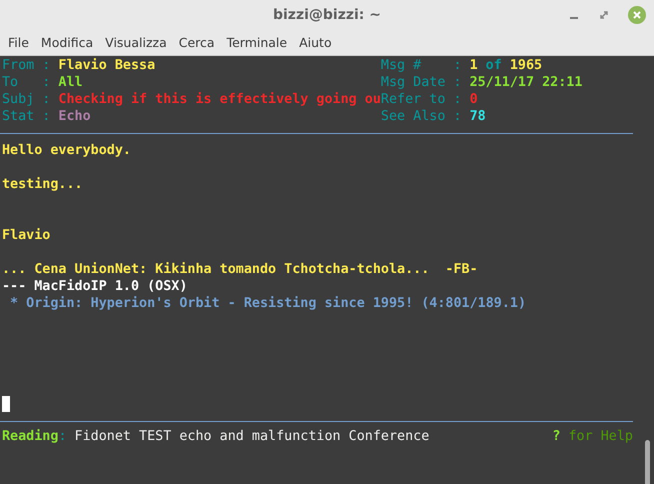 The width and height of the screenshot is (654, 484). Describe the element at coordinates (474, 99) in the screenshot. I see `field-value: 0` at that location.